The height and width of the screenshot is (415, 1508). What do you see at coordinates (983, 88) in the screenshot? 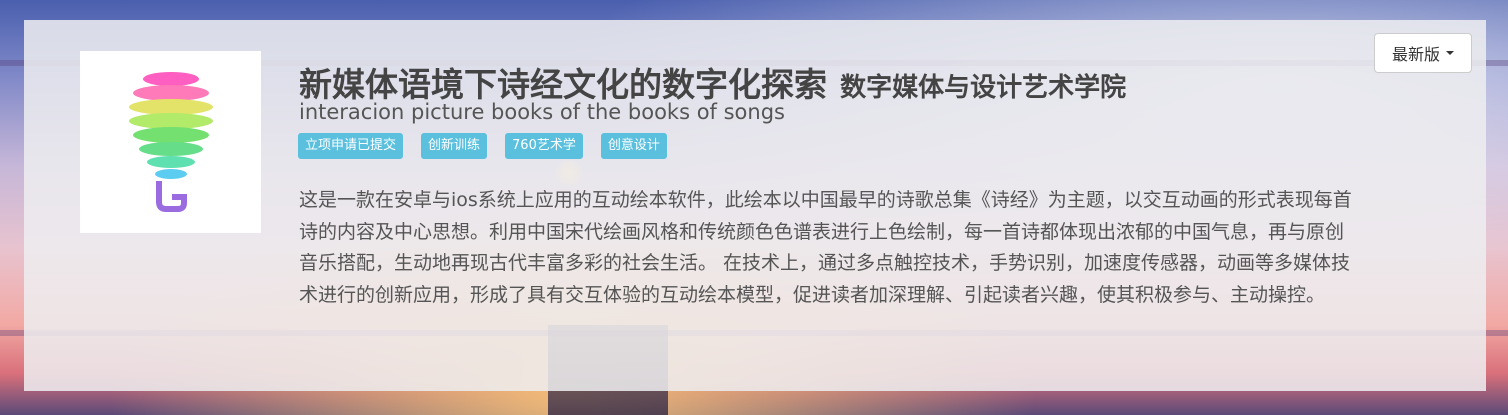
I see `college-name: 数字媒体与设计艺术学院` at bounding box center [983, 88].